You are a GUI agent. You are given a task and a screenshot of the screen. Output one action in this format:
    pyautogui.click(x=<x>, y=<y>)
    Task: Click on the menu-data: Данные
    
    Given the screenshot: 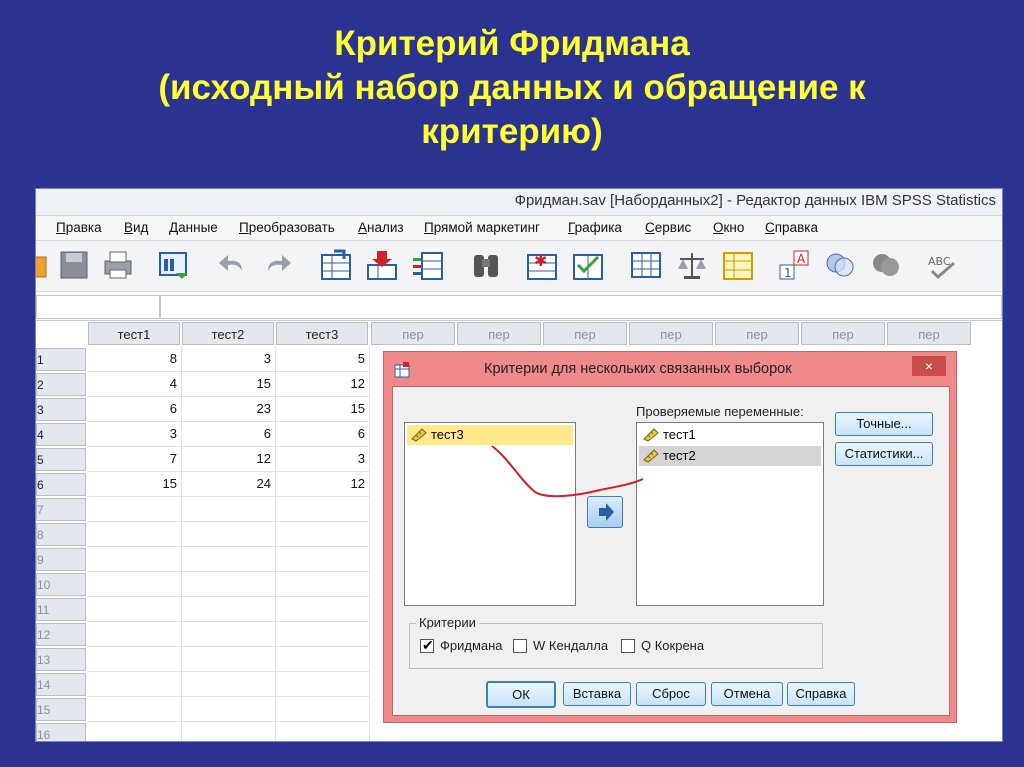 What is the action you would take?
    pyautogui.click(x=193, y=227)
    